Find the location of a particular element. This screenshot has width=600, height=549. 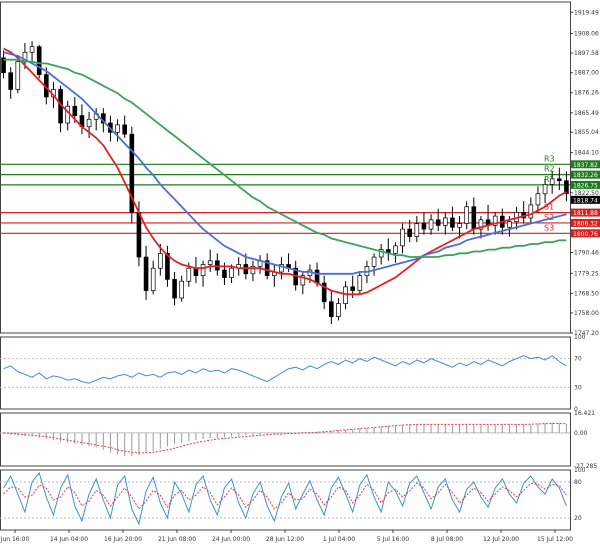

osc2-y-tick-label: 0.00 is located at coordinates (581, 433).